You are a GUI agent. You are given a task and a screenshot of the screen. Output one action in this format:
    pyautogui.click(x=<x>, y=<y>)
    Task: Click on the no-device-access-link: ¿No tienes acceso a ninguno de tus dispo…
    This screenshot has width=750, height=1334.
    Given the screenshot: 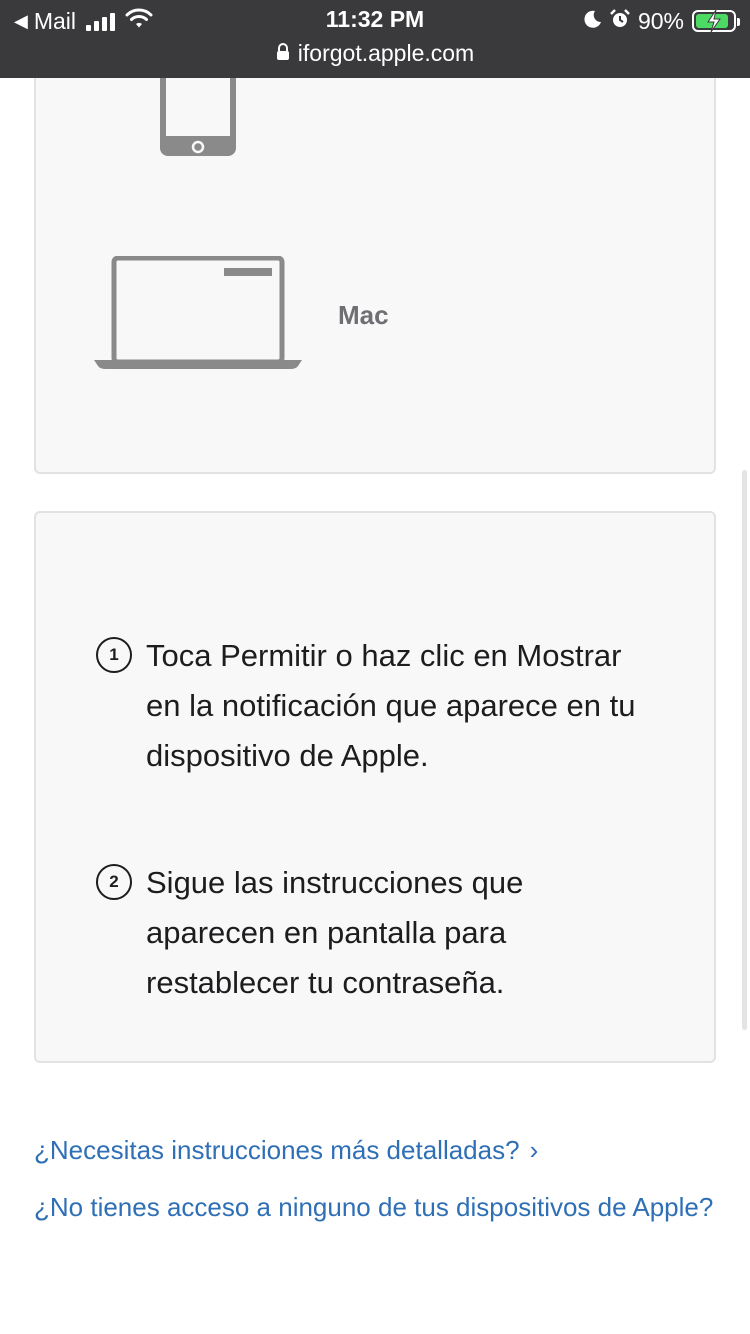 What is the action you would take?
    pyautogui.click(x=374, y=1207)
    